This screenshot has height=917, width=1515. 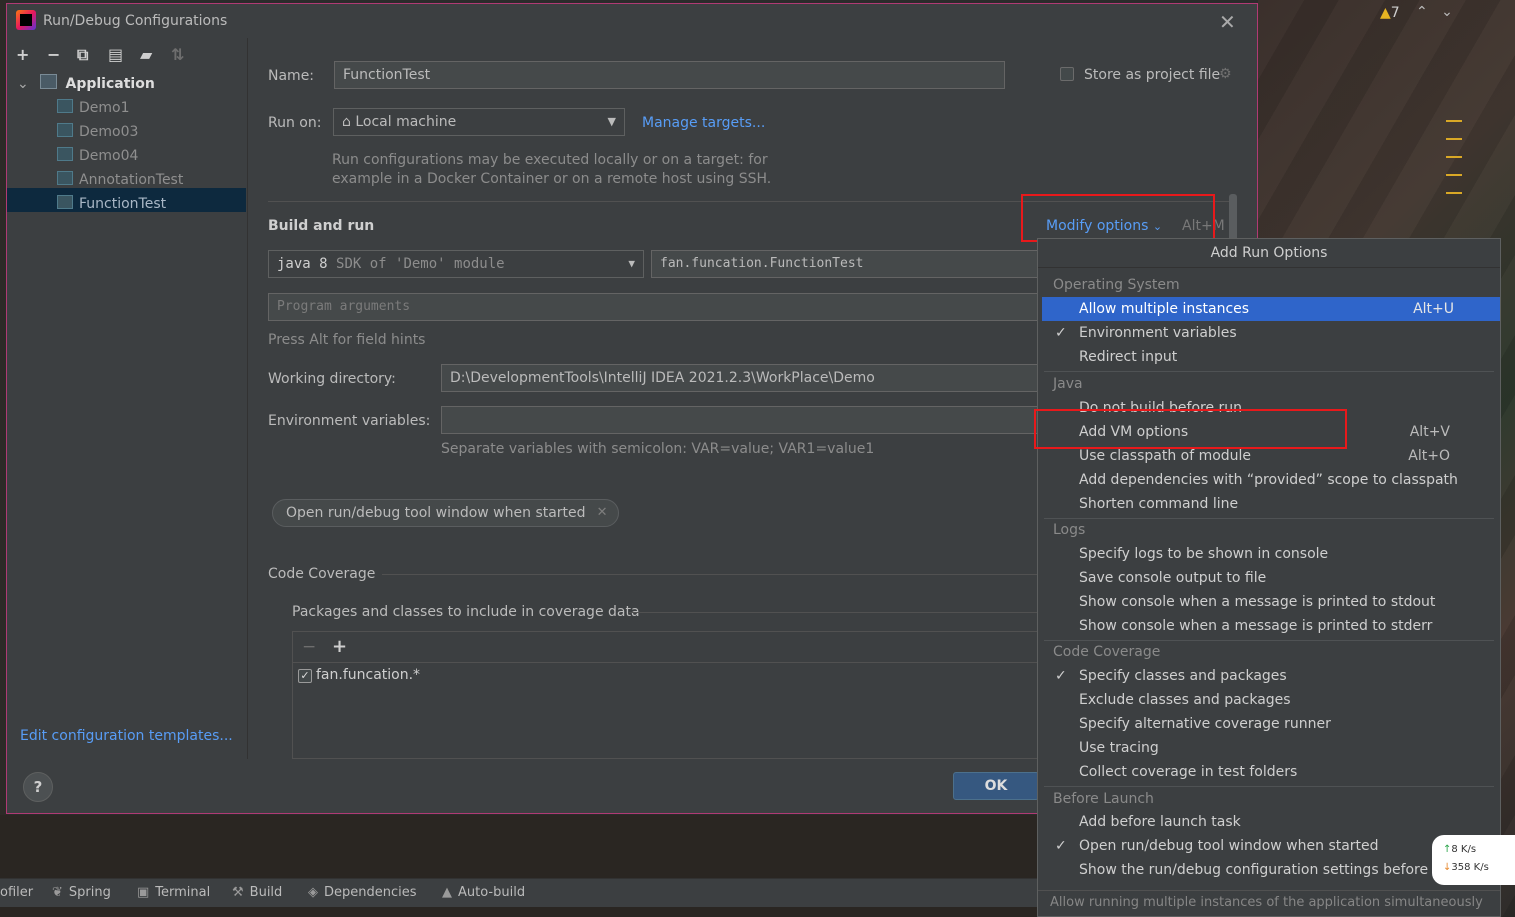 What do you see at coordinates (305, 676) in the screenshot?
I see `coverage-item-checkbox: ✓` at bounding box center [305, 676].